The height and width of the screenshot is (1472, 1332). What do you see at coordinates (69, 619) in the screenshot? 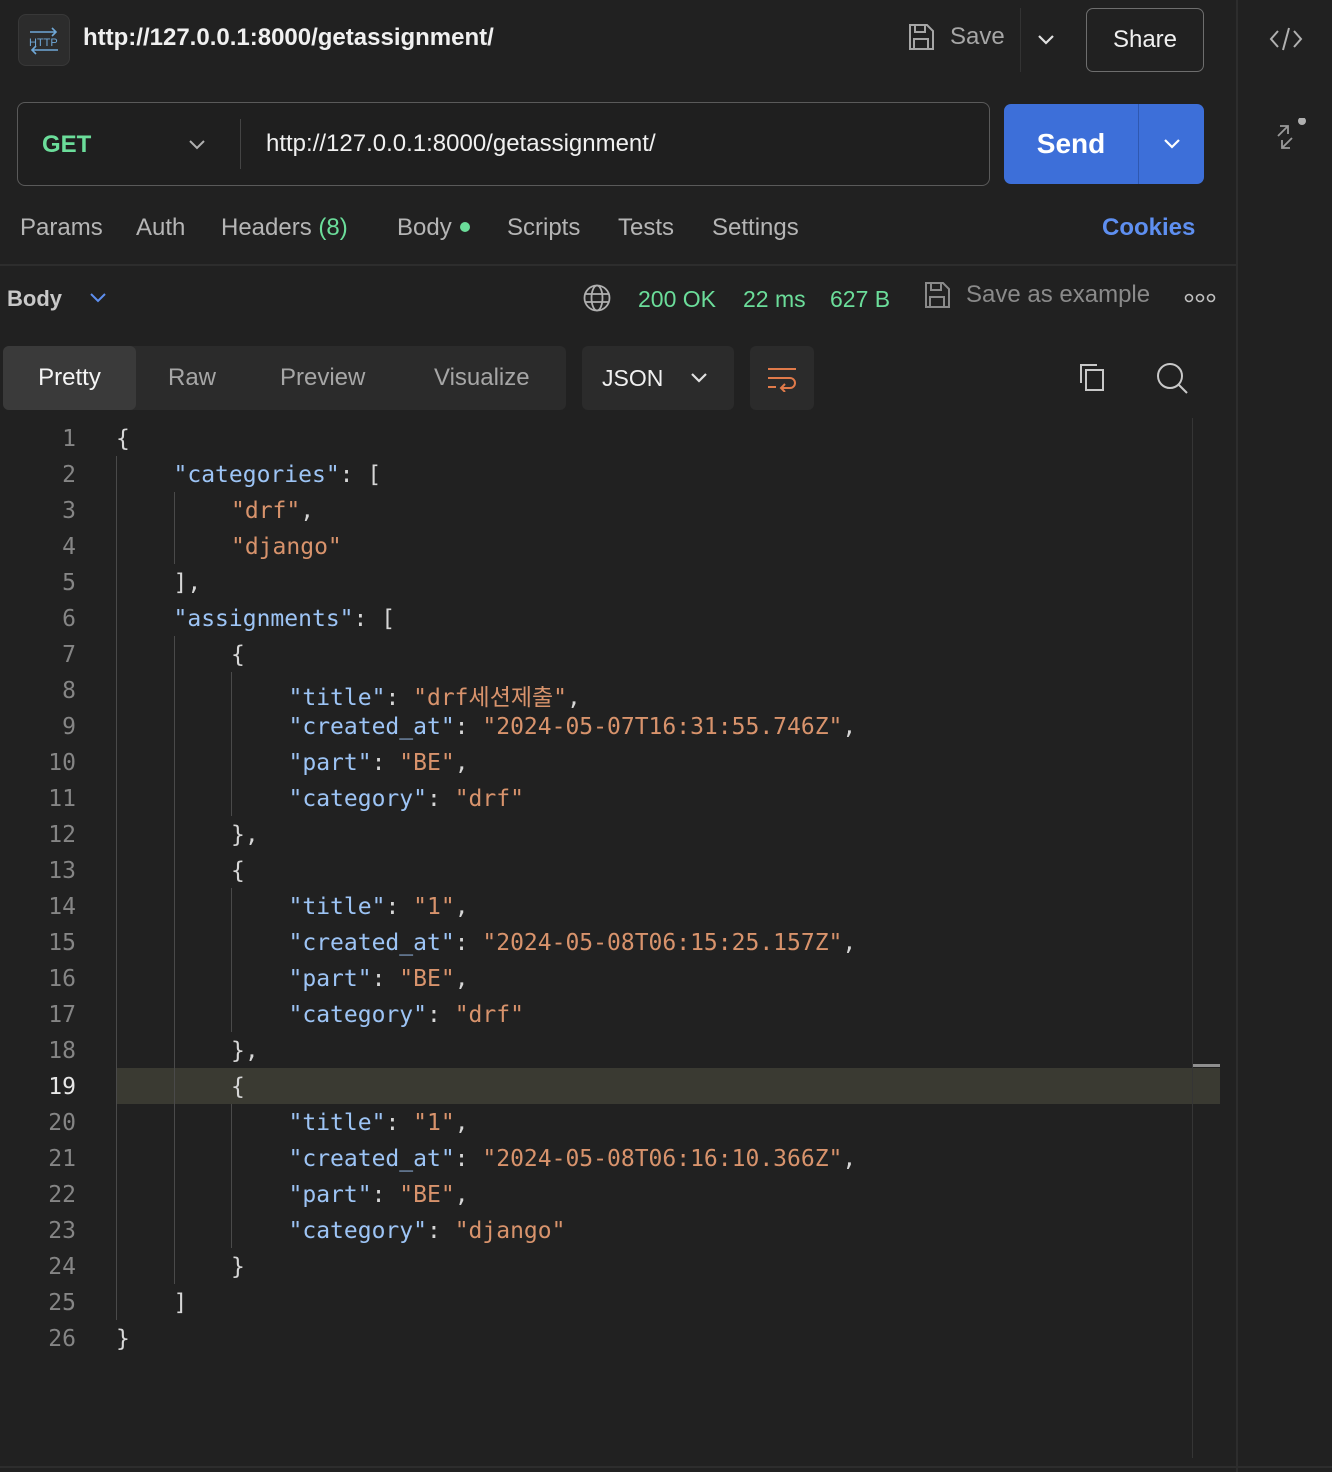
I see `line-number: 6` at bounding box center [69, 619].